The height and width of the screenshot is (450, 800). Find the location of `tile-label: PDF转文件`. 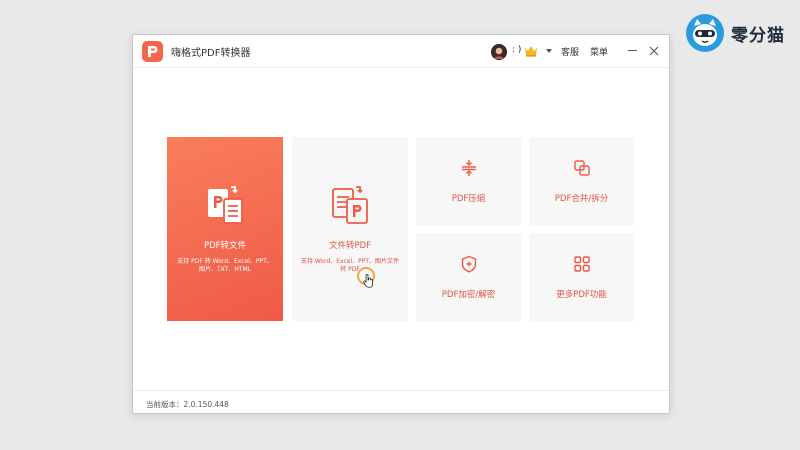

tile-label: PDF转文件 is located at coordinates (225, 246).